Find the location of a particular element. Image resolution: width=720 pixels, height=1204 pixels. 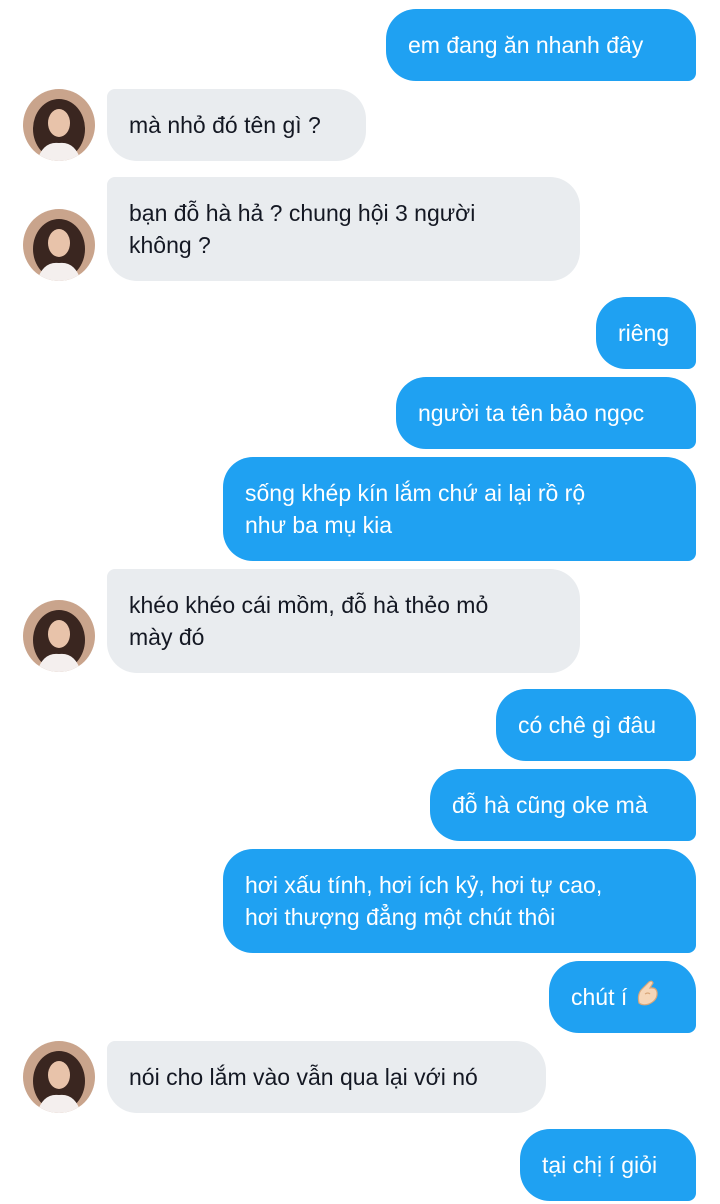

message-bubble-outgoing: em đang ăn nhanh đây is located at coordinates (541, 45).